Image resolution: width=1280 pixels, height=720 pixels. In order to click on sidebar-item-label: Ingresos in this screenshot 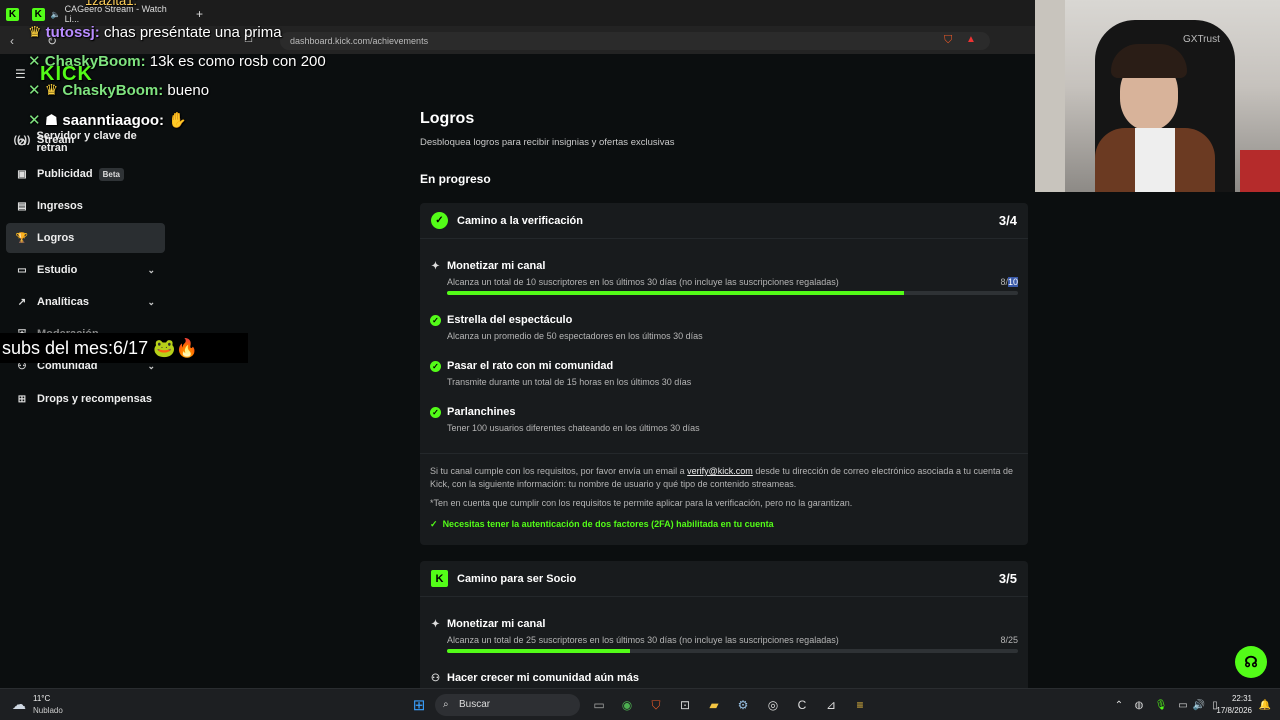, I will do `click(60, 206)`.